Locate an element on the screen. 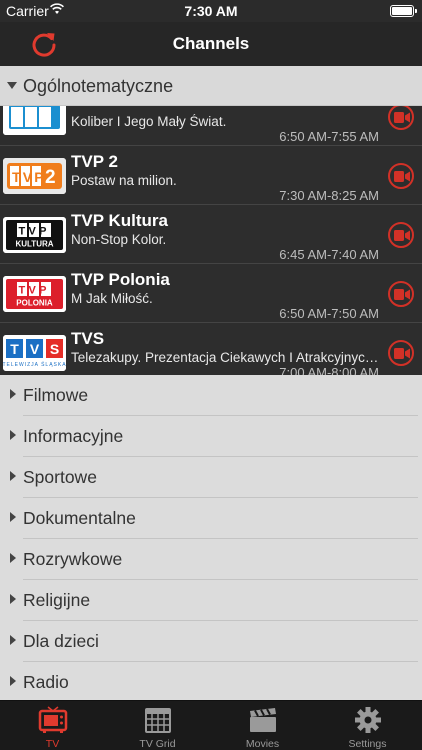  show-time: 6:50 AM-7:55 AM is located at coordinates (329, 136).